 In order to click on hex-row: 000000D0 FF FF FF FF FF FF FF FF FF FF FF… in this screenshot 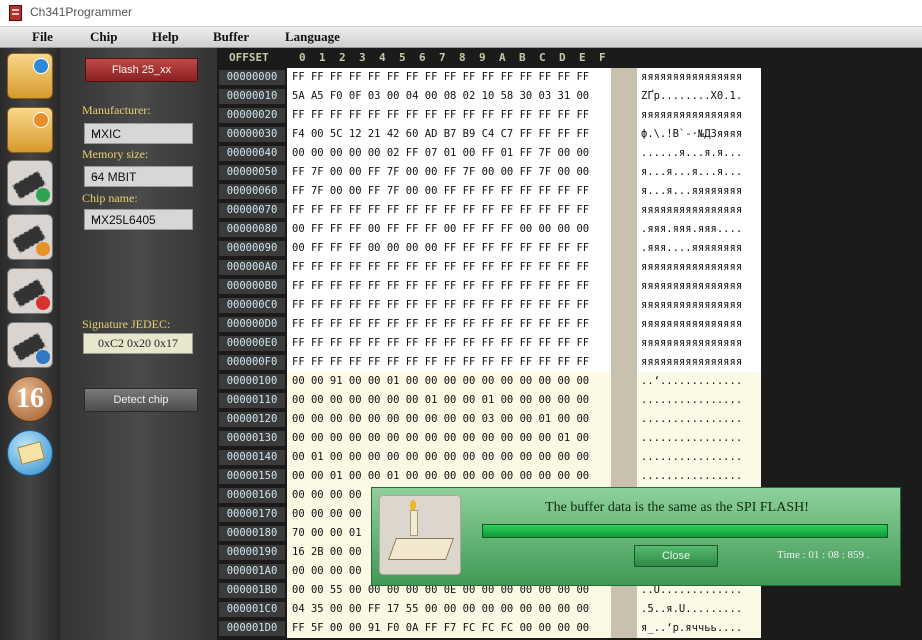, I will do `click(497, 324)`.